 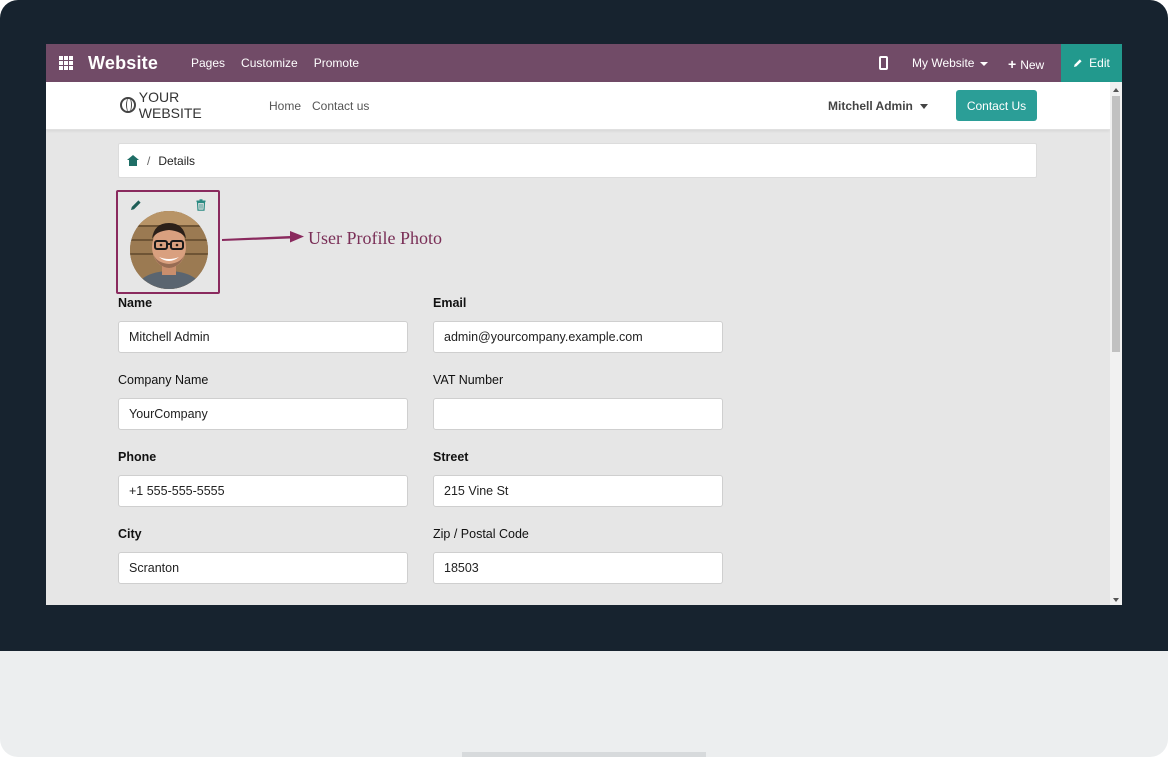 I want to click on edit-button-label: Edit, so click(x=1099, y=63).